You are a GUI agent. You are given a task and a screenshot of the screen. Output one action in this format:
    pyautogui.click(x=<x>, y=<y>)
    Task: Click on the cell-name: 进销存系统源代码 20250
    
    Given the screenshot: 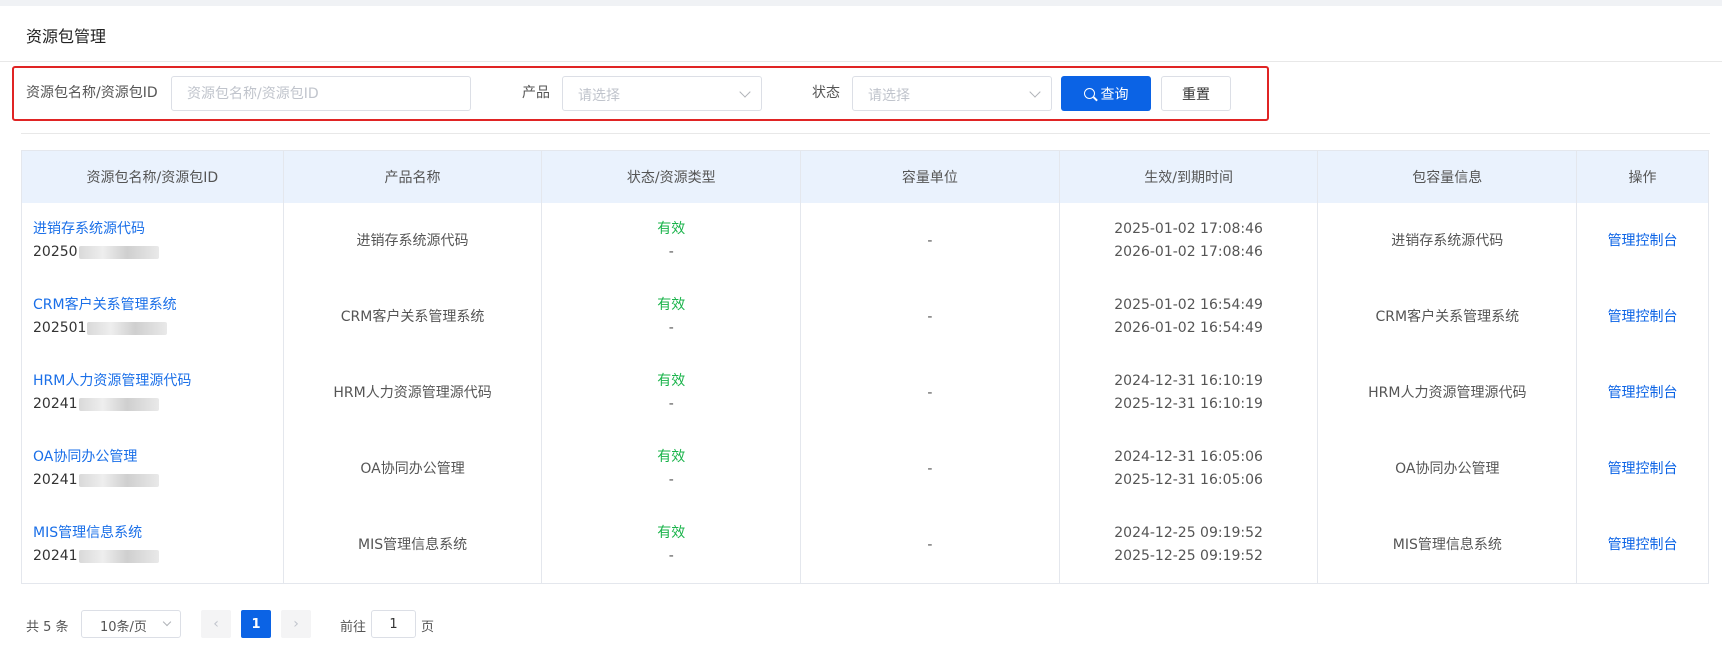 What is the action you would take?
    pyautogui.click(x=153, y=241)
    